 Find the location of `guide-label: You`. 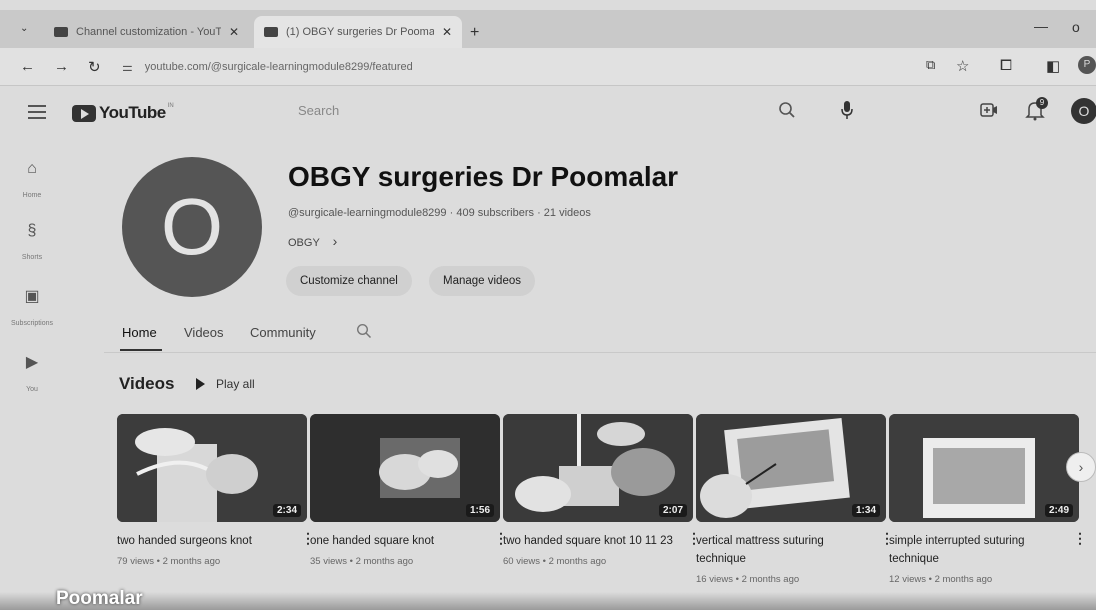

guide-label: You is located at coordinates (32, 389).